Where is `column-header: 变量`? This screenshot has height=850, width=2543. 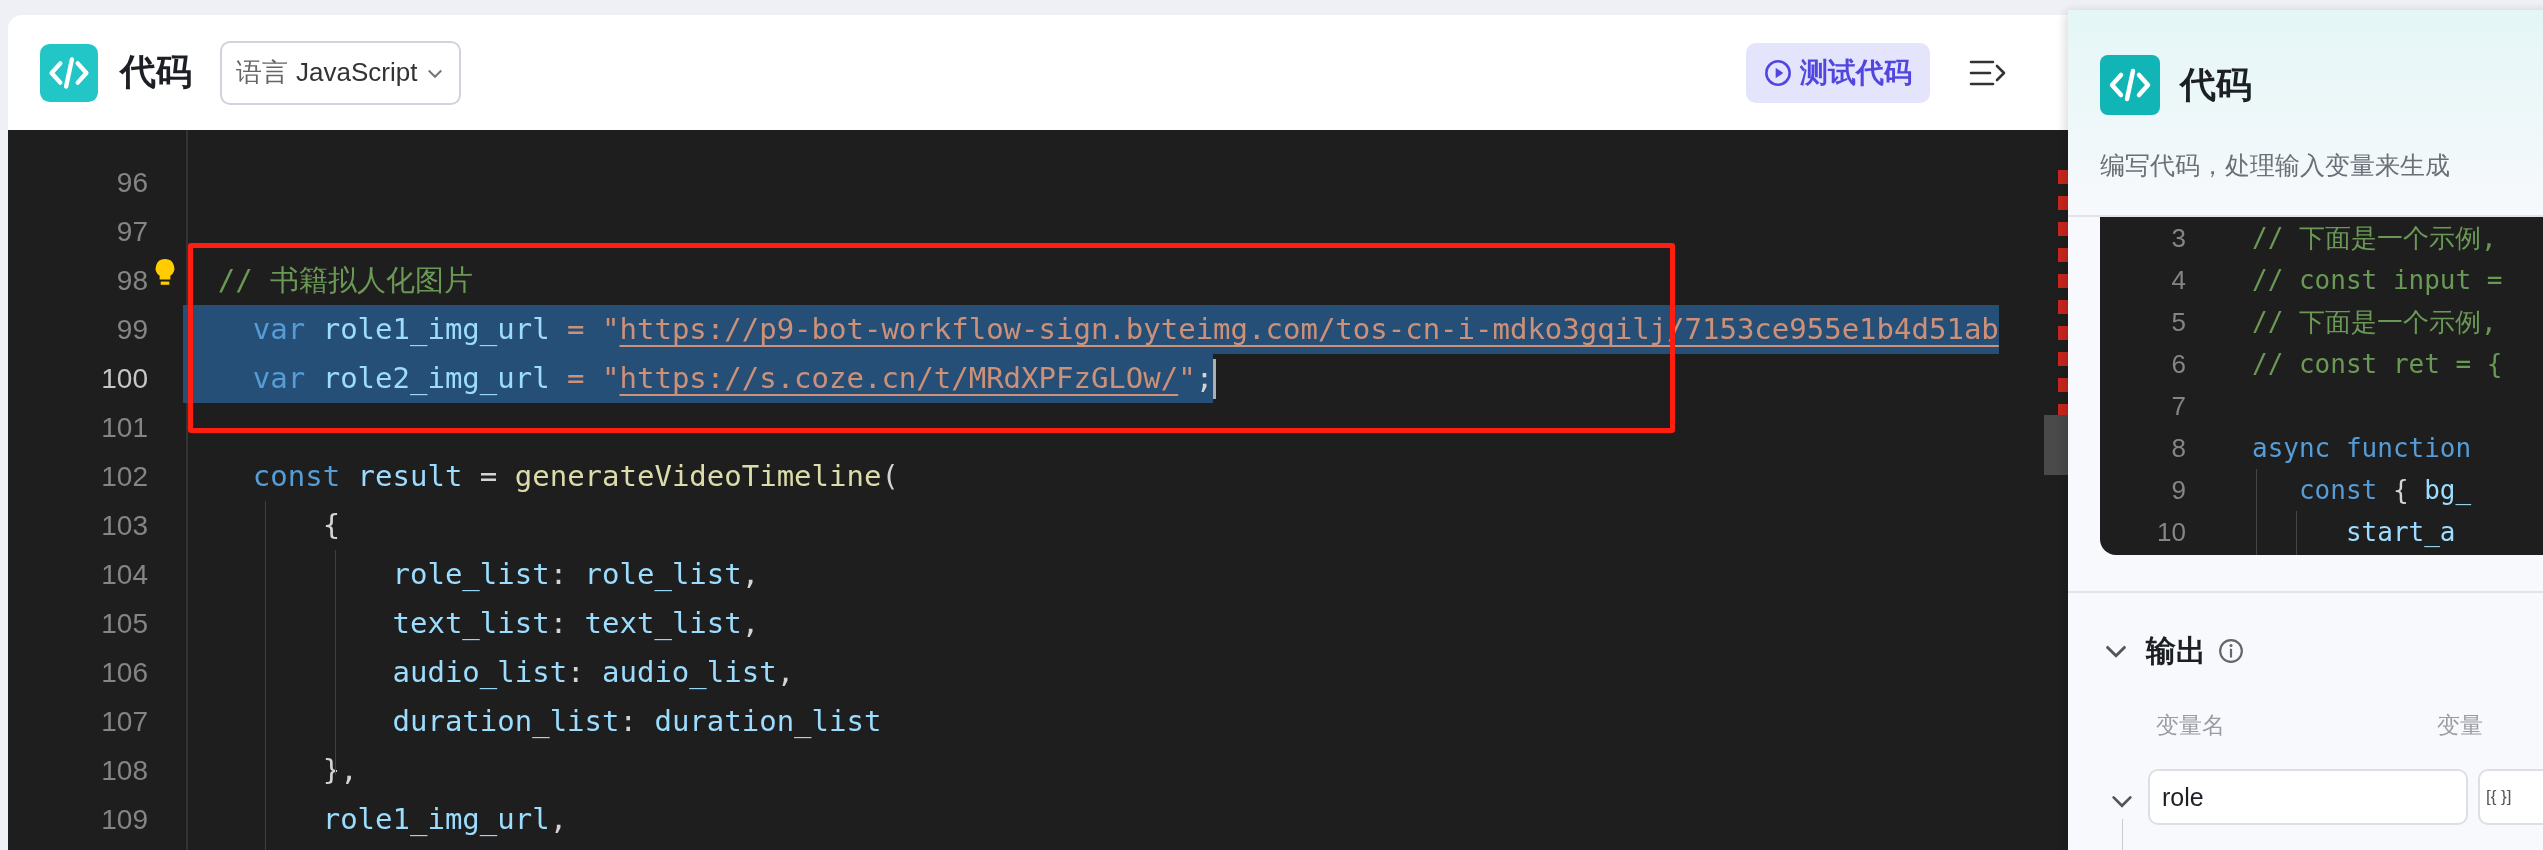 column-header: 变量 is located at coordinates (2460, 725).